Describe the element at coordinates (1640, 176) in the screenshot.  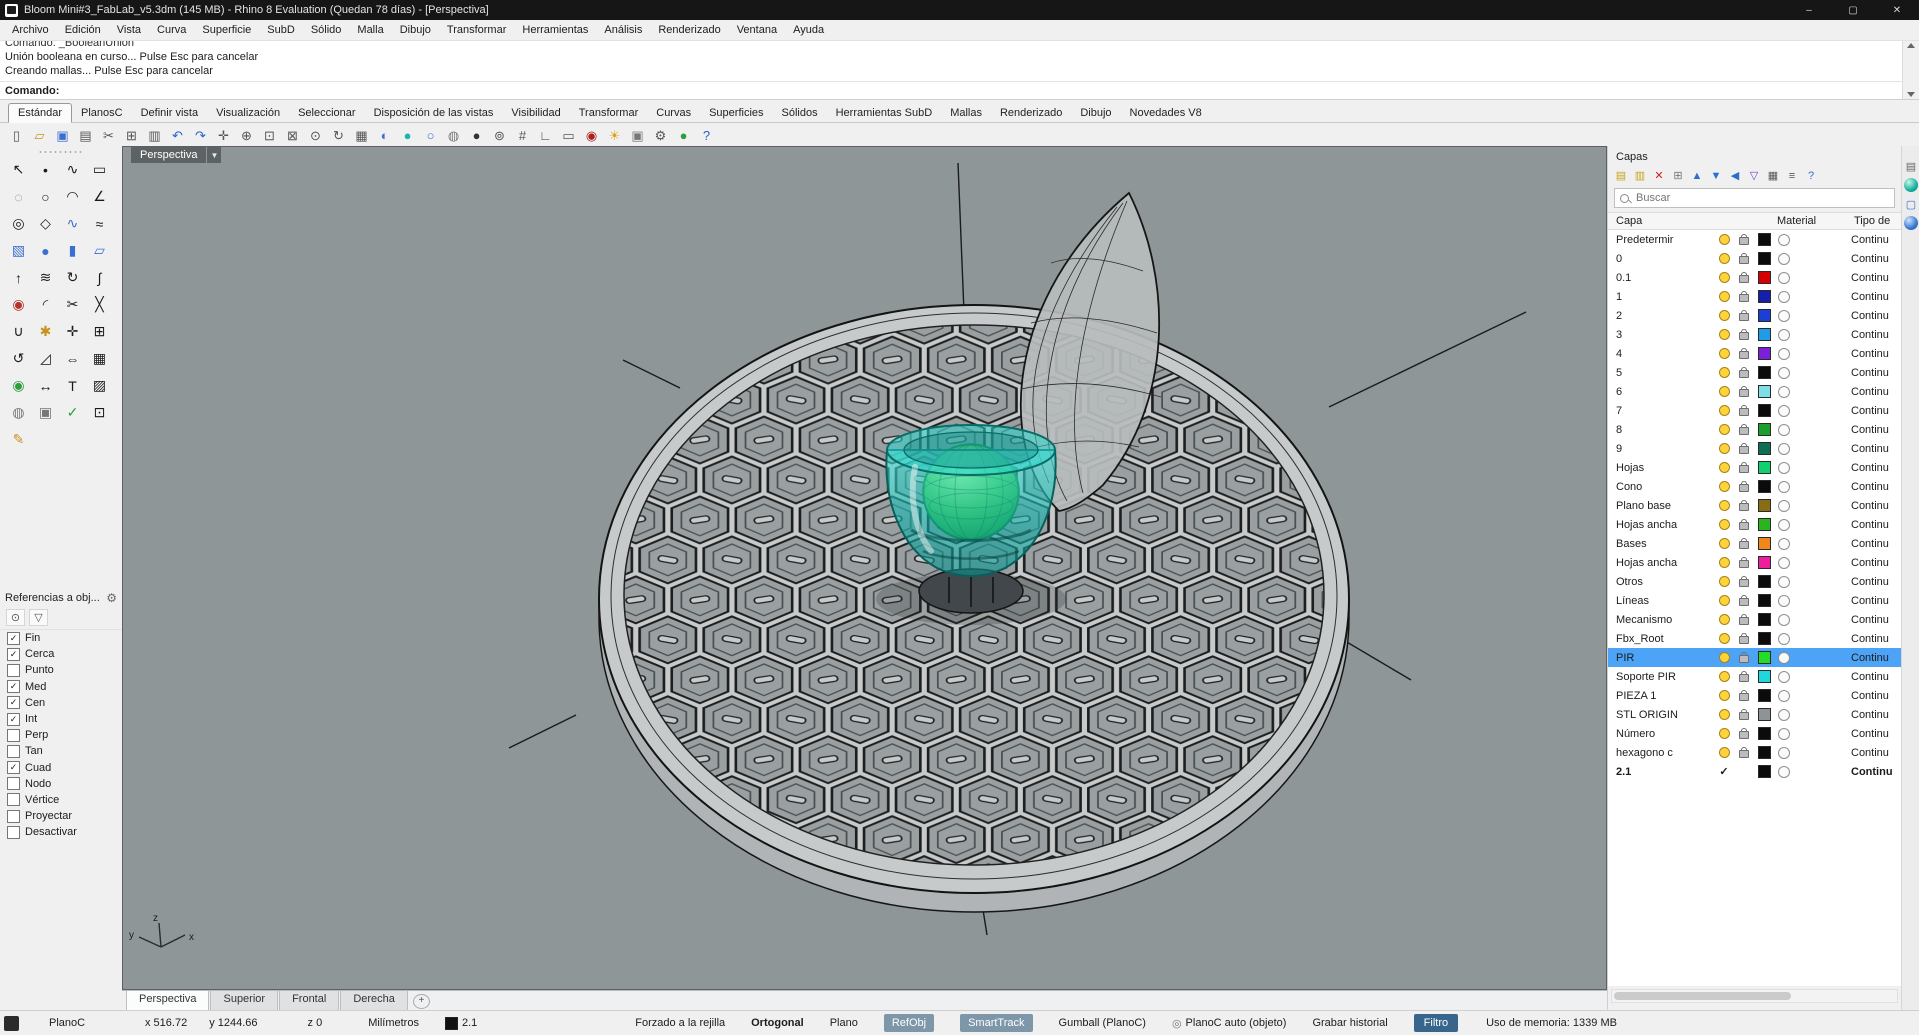
I see `layers-new-sublayer-icon: ▥` at that location.